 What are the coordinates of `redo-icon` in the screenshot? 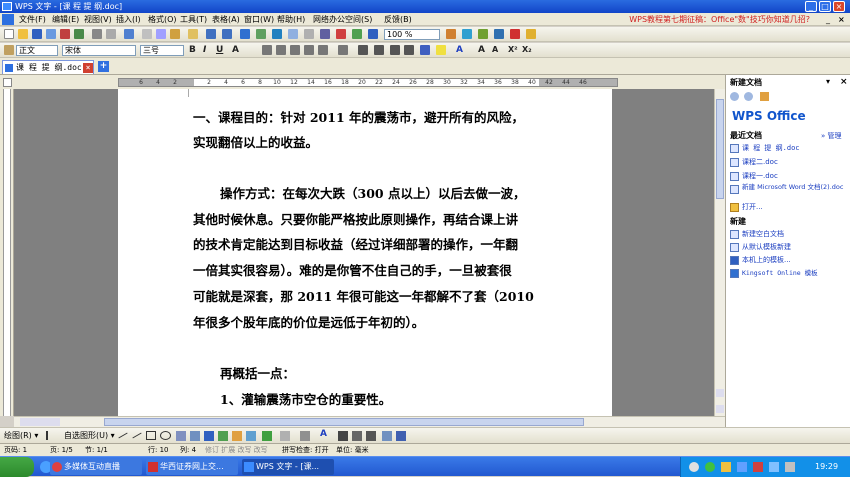 It's located at (227, 34).